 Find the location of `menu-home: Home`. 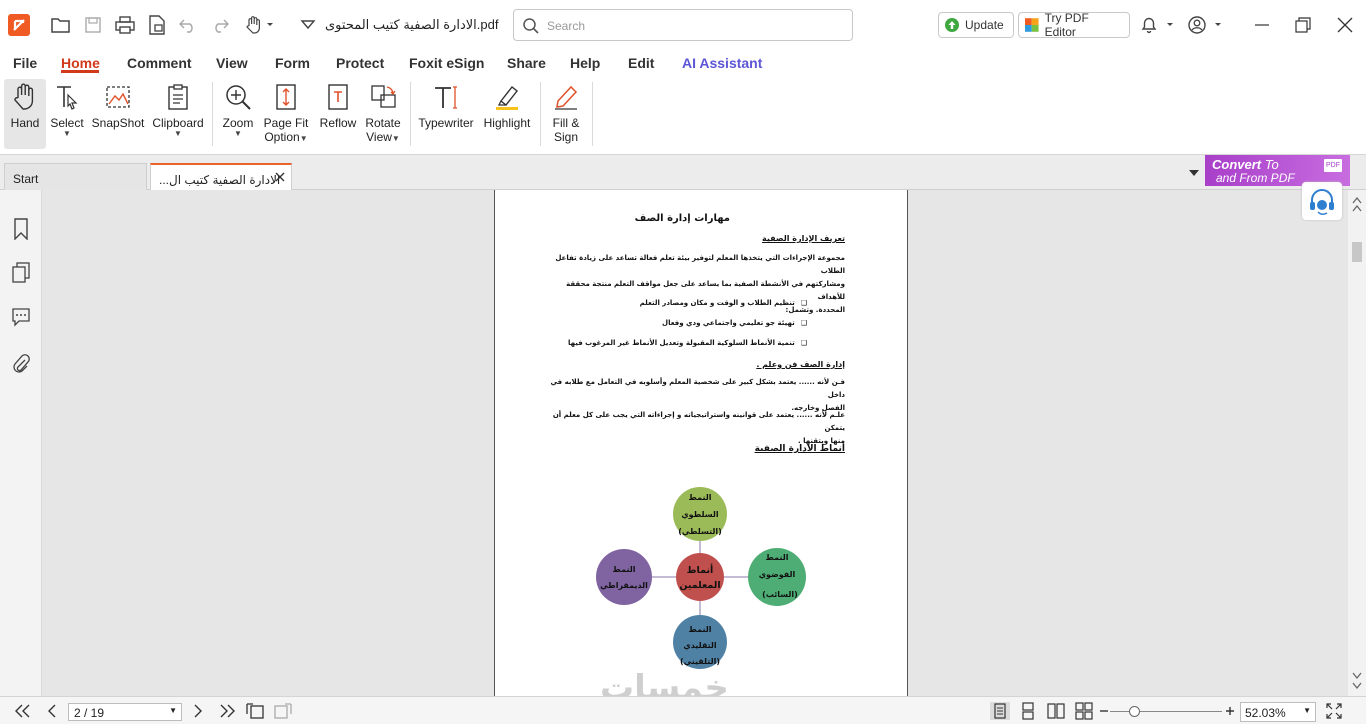

menu-home: Home is located at coordinates (80, 63).